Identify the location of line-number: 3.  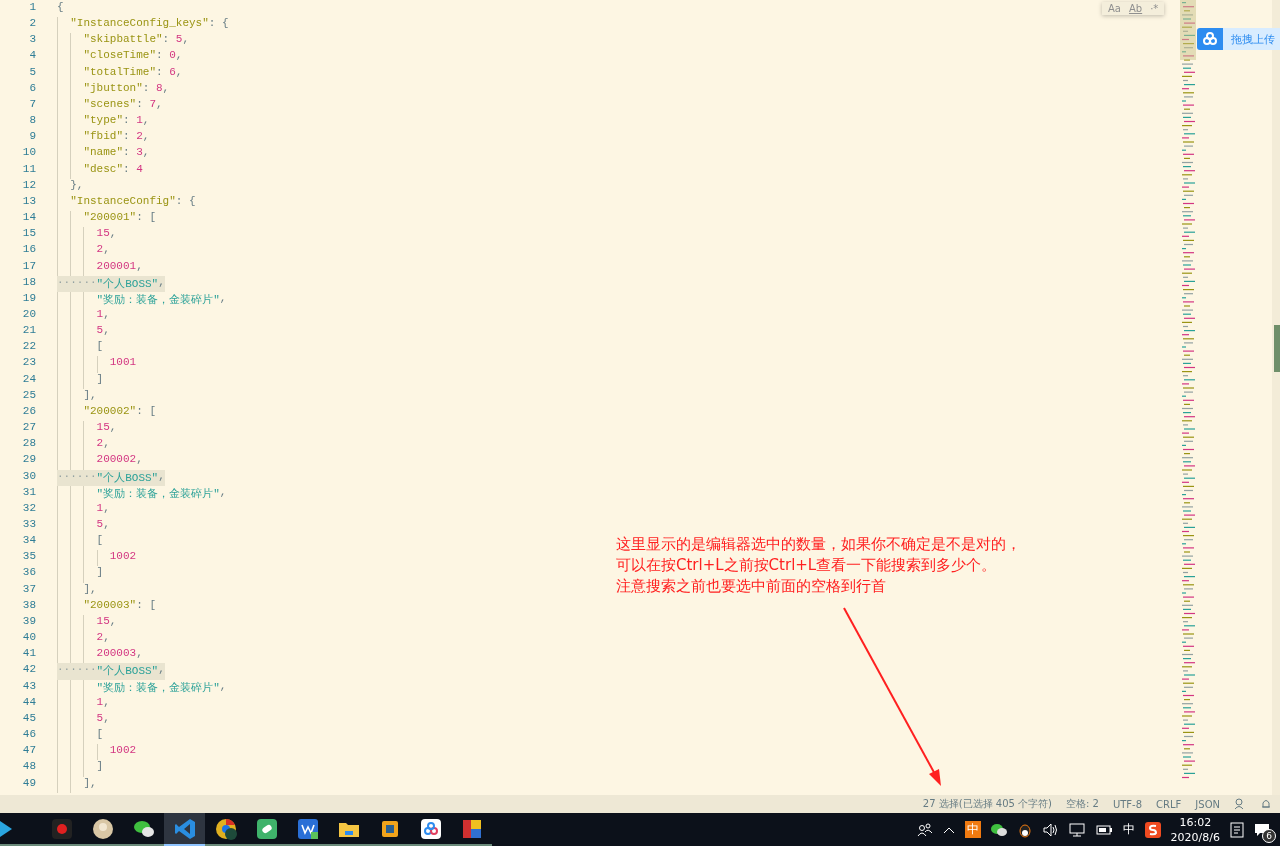
(32, 40).